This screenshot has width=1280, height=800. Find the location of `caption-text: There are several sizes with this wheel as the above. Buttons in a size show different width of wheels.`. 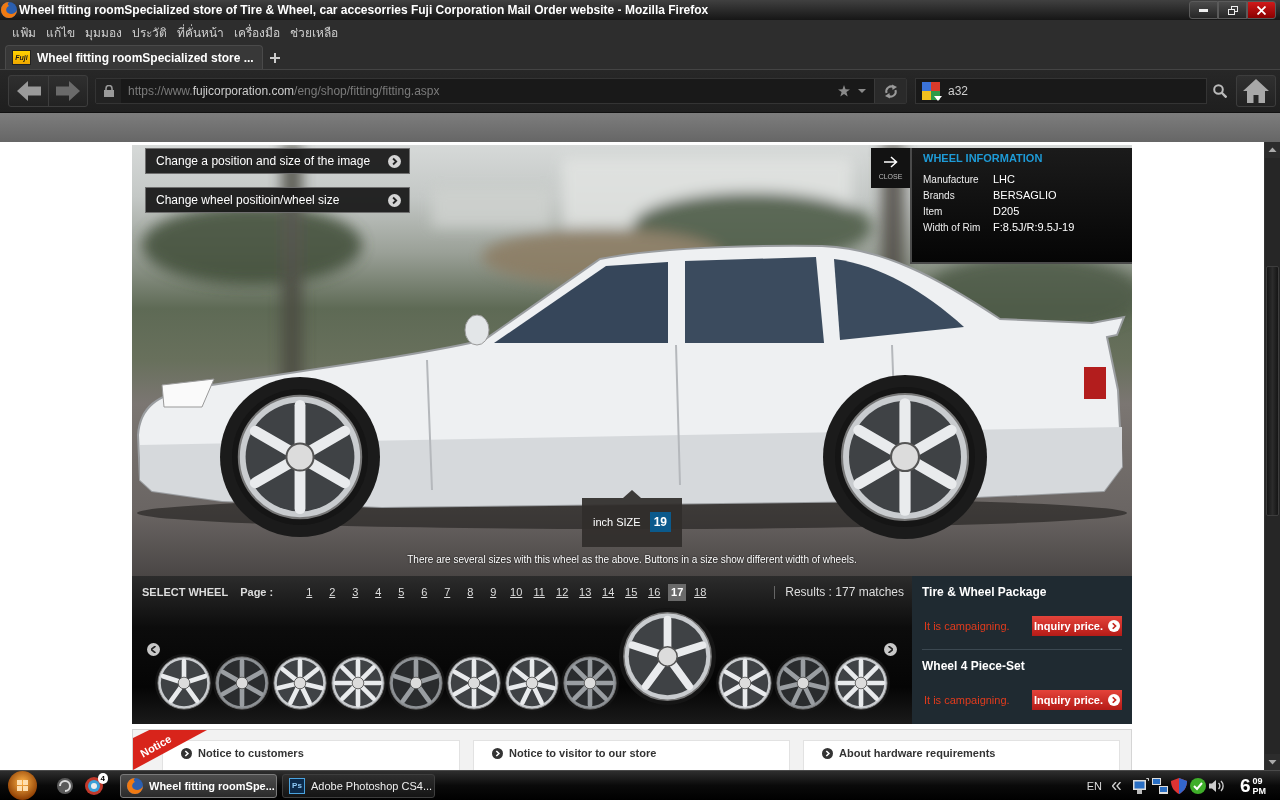

caption-text: There are several sizes with this wheel as the above. Buttons in a size show different width of wheels. is located at coordinates (632, 559).